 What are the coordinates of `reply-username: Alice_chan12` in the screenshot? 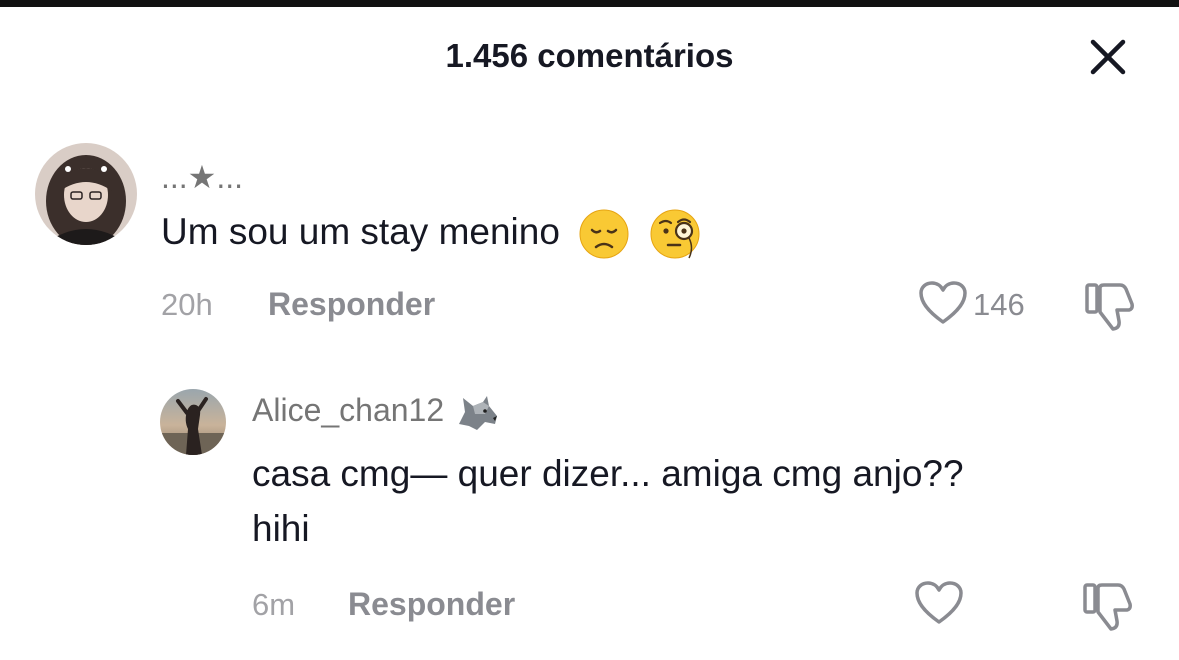 It's located at (375, 412).